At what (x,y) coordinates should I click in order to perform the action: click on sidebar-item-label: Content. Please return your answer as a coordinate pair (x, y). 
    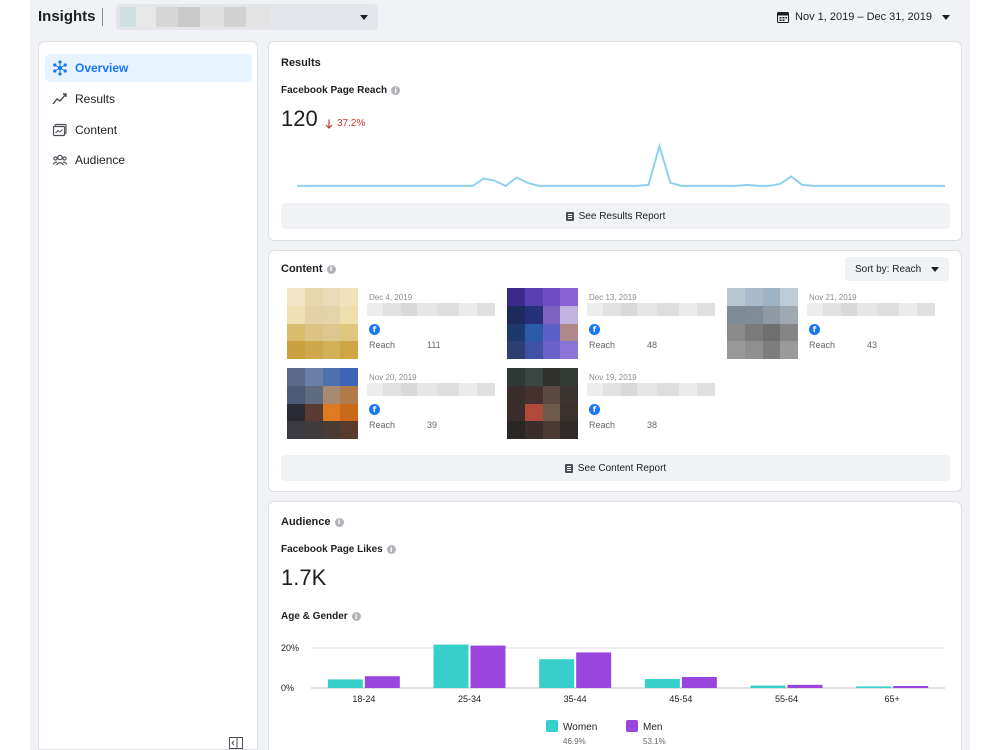
    Looking at the image, I should click on (96, 130).